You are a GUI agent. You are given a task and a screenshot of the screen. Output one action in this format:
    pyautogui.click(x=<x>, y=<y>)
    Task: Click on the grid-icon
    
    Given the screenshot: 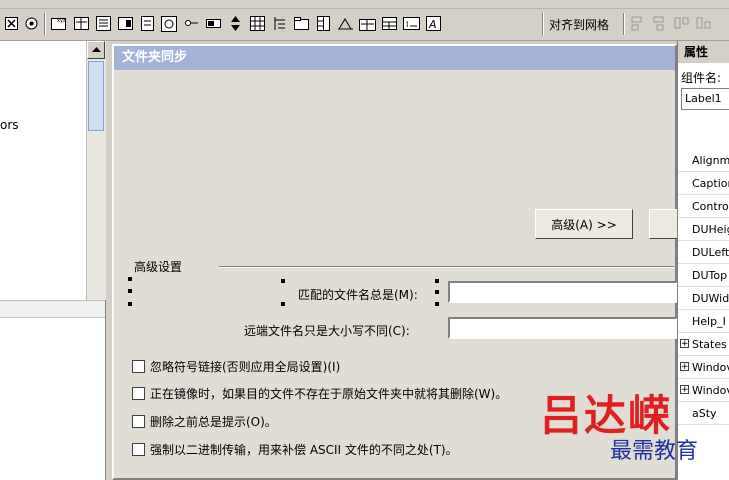 What is the action you would take?
    pyautogui.click(x=279, y=23)
    